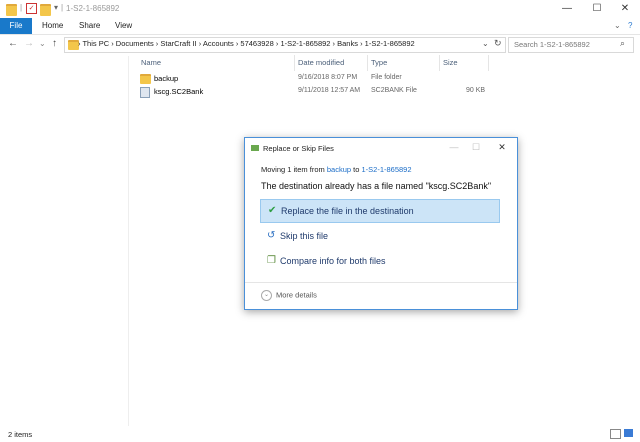  I want to click on search-placeholder: Search 1-S2-1-865892, so click(552, 44).